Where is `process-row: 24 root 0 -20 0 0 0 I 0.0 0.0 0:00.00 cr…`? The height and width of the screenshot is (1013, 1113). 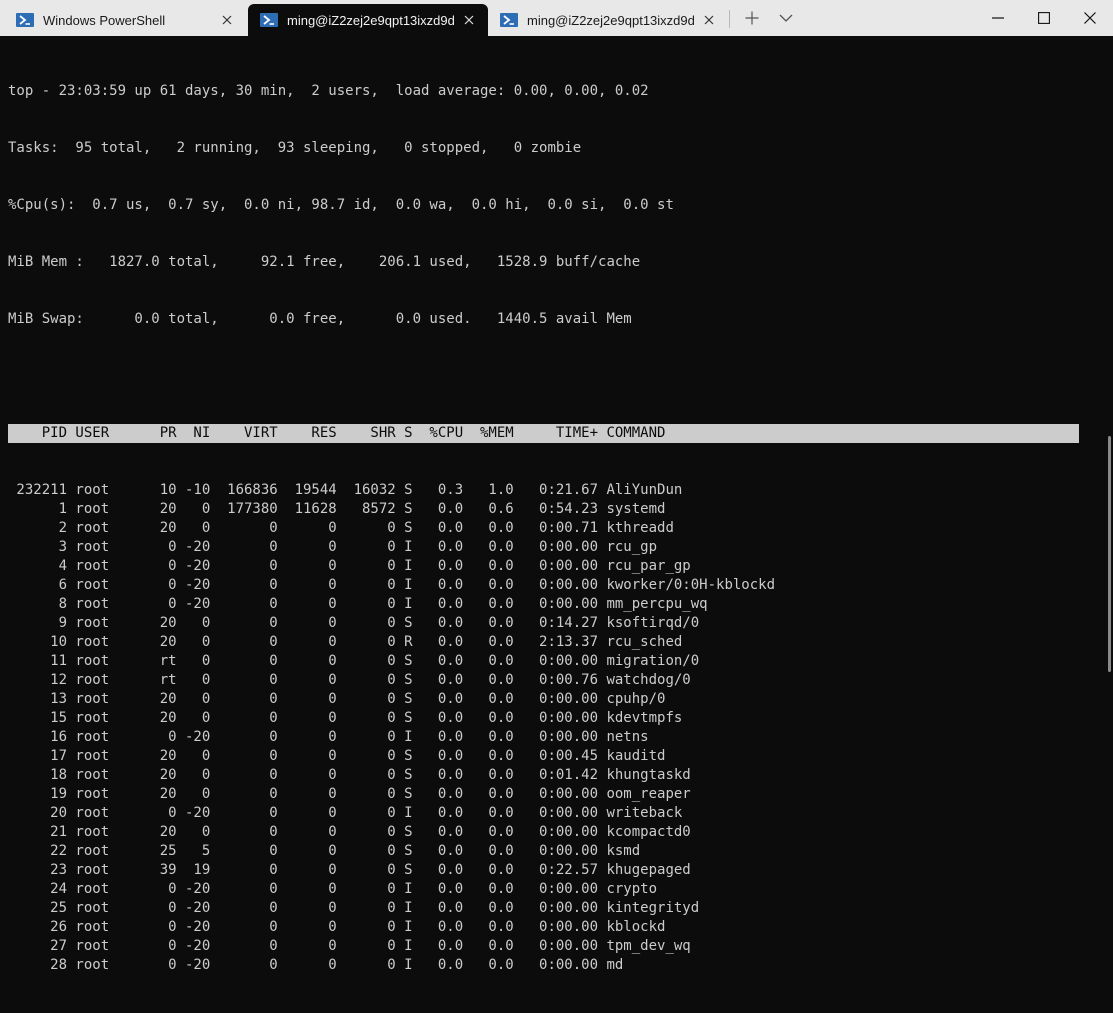
process-row: 24 root 0 -20 0 0 0 I 0.0 0.0 0:00.00 cr… is located at coordinates (333, 889).